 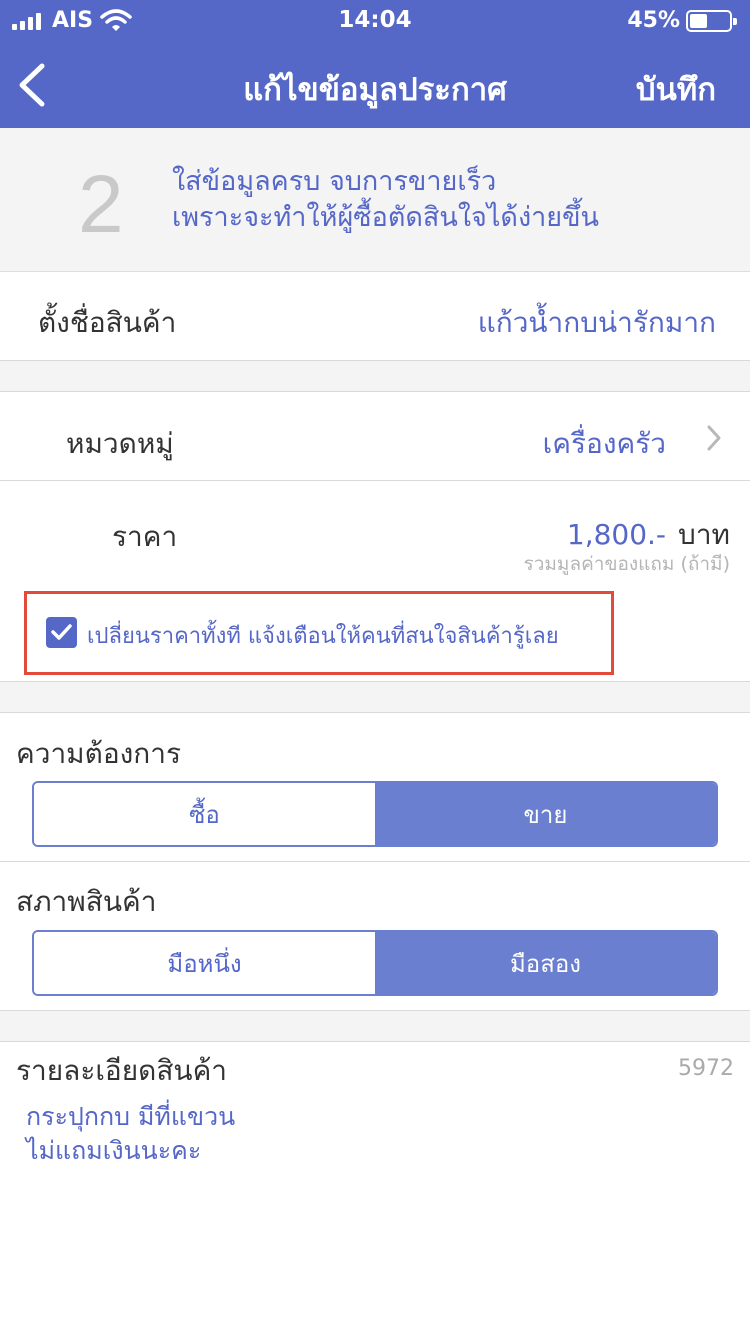 What do you see at coordinates (706, 1068) in the screenshot?
I see `description-char-count: 5972` at bounding box center [706, 1068].